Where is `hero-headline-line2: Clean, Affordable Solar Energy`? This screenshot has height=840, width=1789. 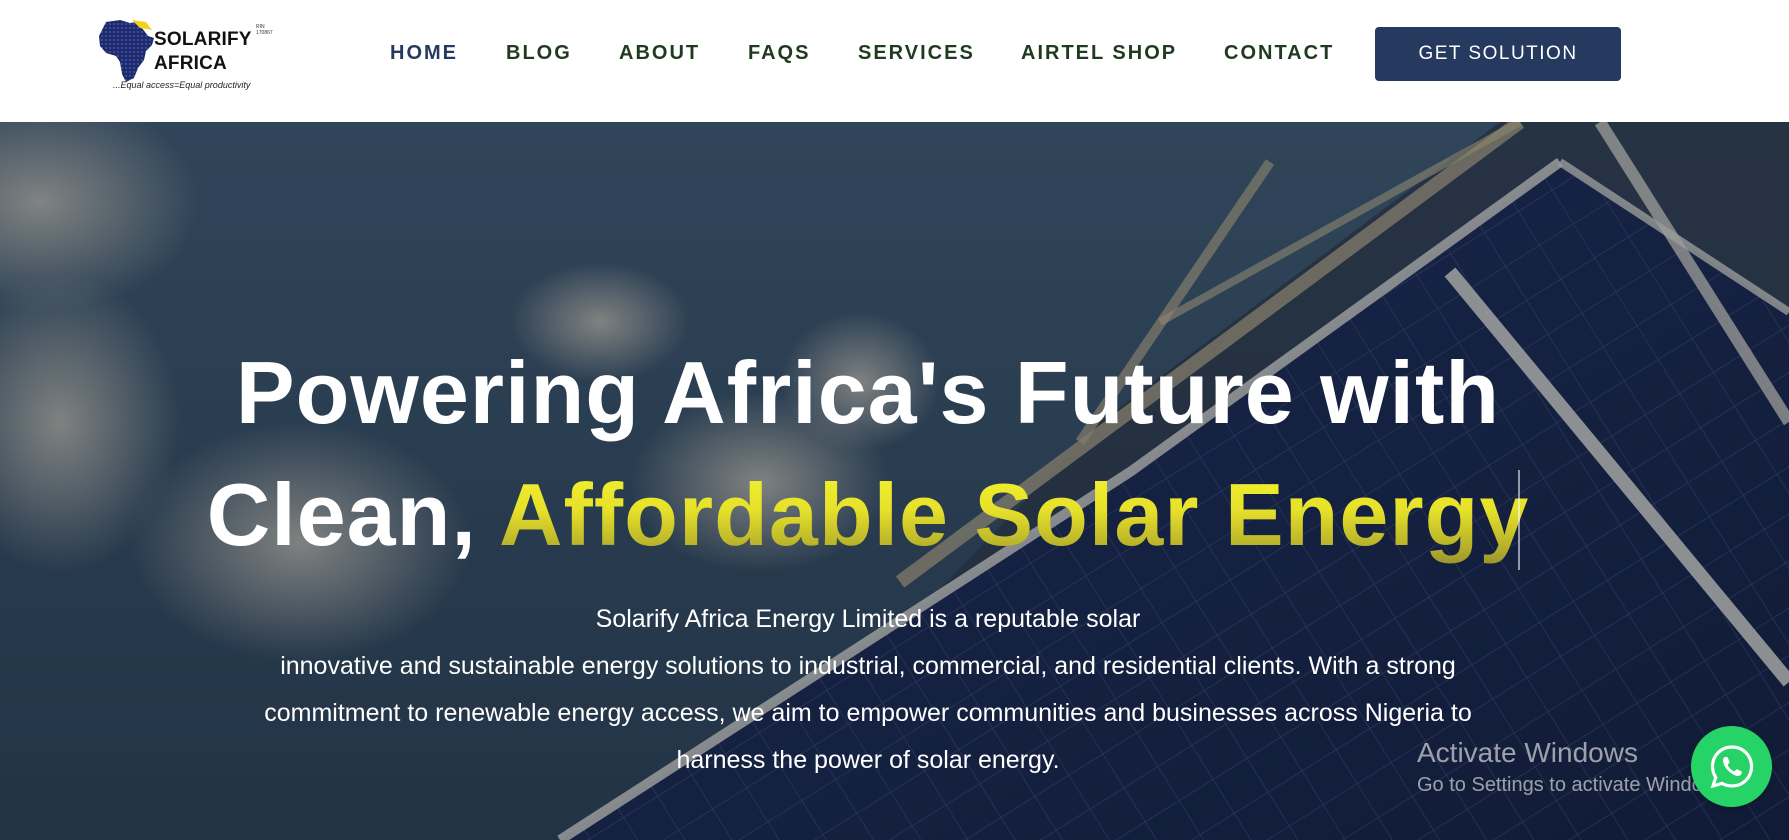 hero-headline-line2: Clean, Affordable Solar Energy is located at coordinates (868, 515).